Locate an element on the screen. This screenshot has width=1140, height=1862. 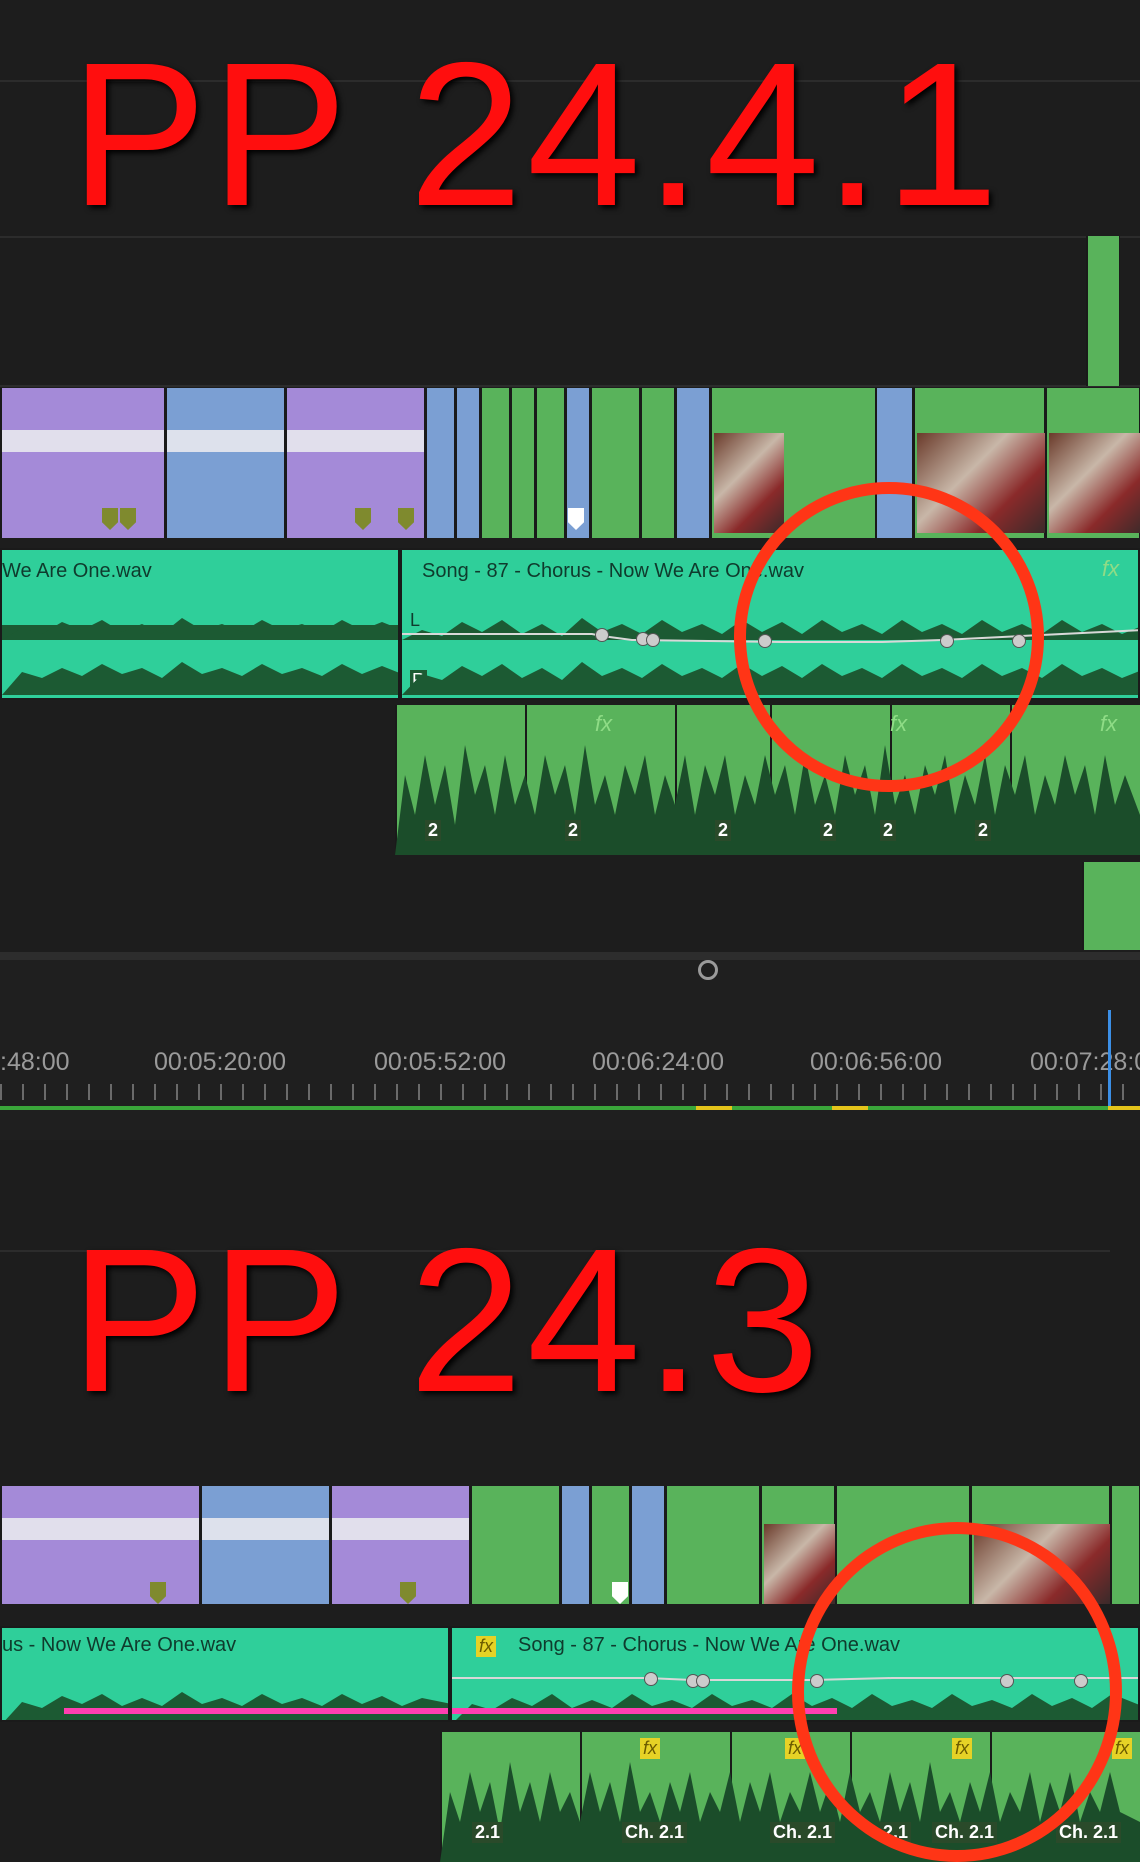
playhead is located at coordinates (1109, 1060).